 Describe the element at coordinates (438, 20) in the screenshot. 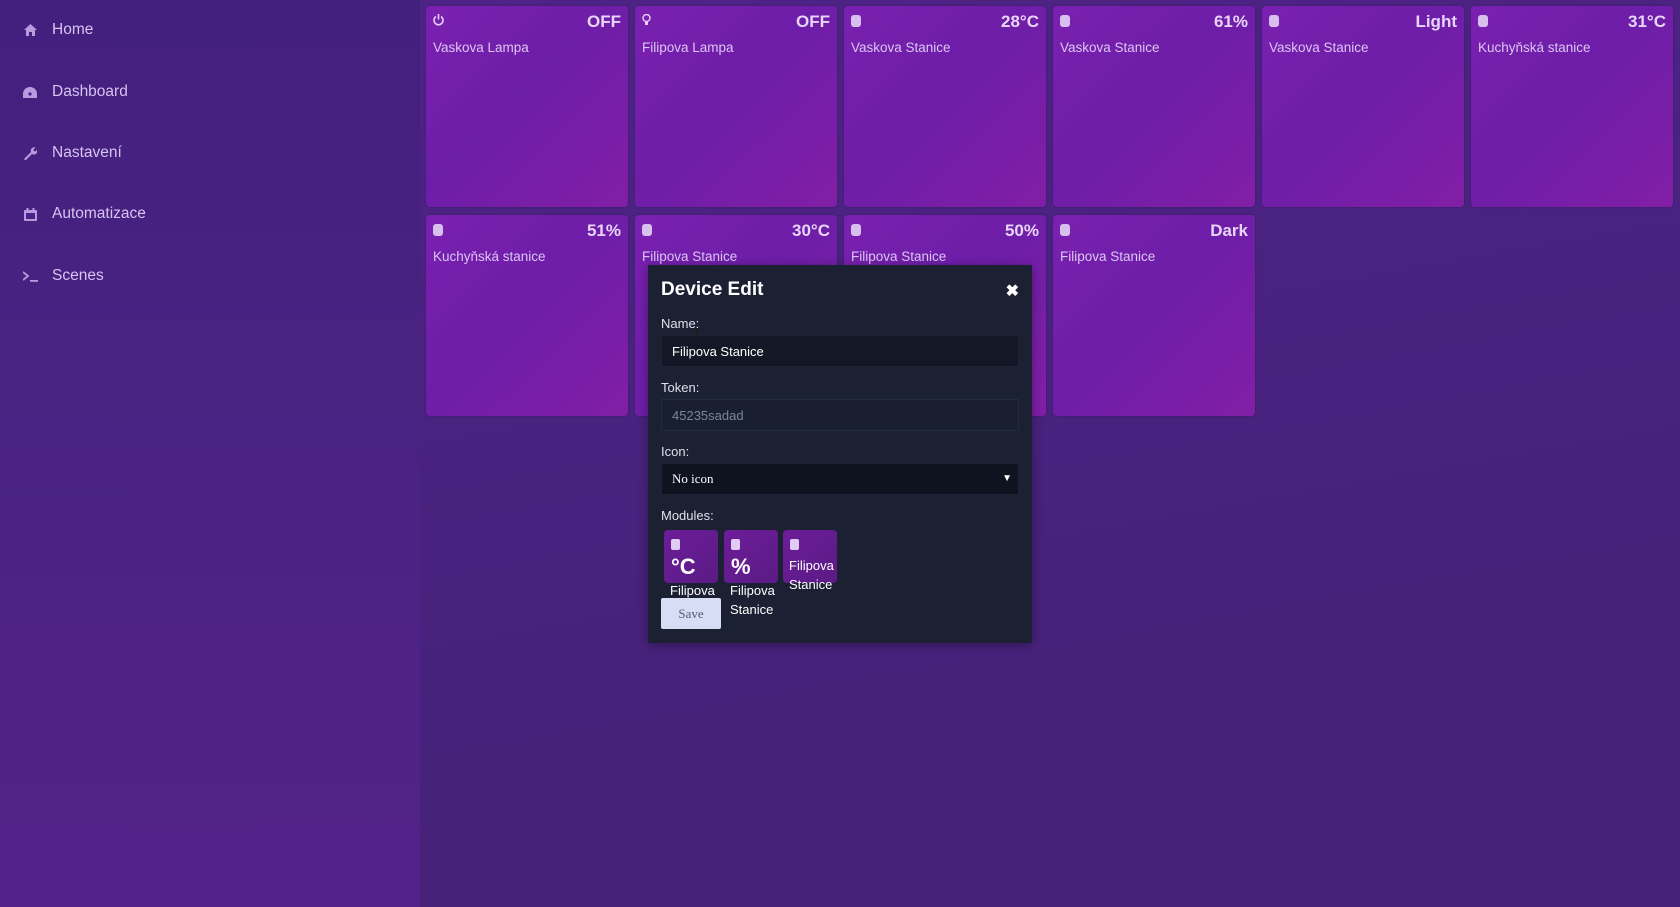

I see `power-icon` at that location.